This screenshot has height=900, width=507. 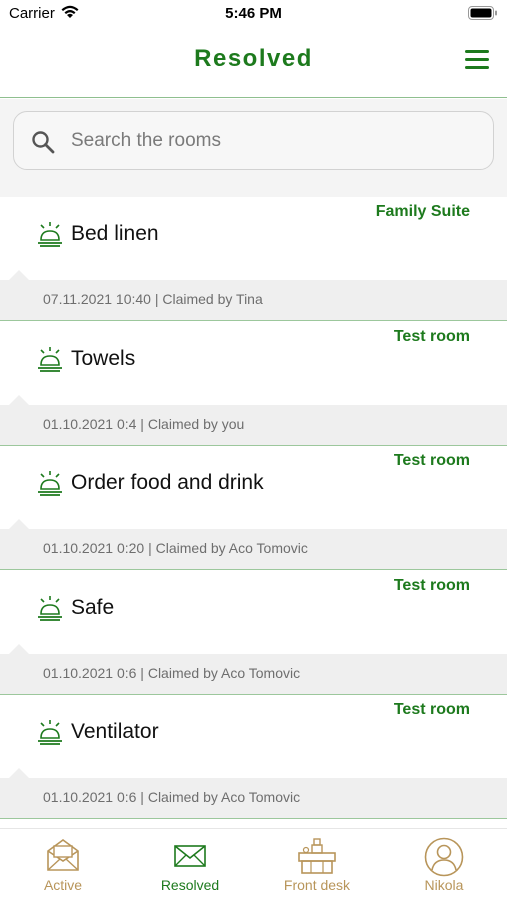 What do you see at coordinates (444, 885) in the screenshot?
I see `tab-label: Nikola` at bounding box center [444, 885].